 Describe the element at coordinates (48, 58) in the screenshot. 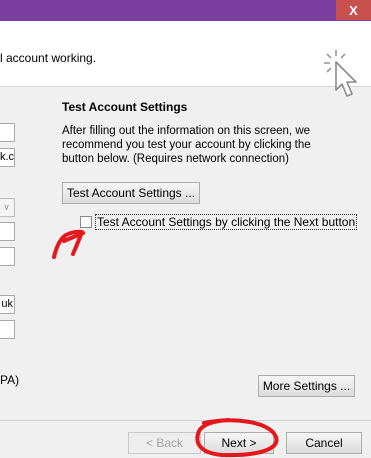

I see `header-text: l account working.` at that location.